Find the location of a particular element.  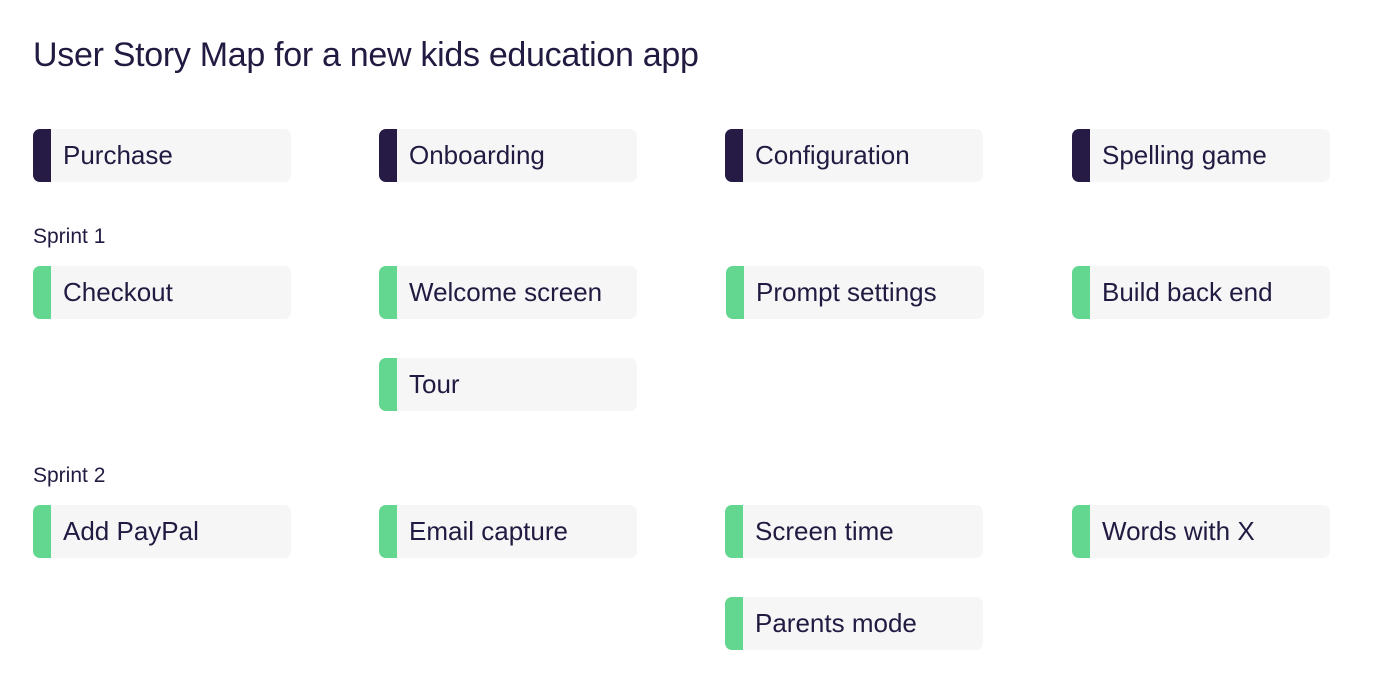

story-card: Tour is located at coordinates (508, 384).